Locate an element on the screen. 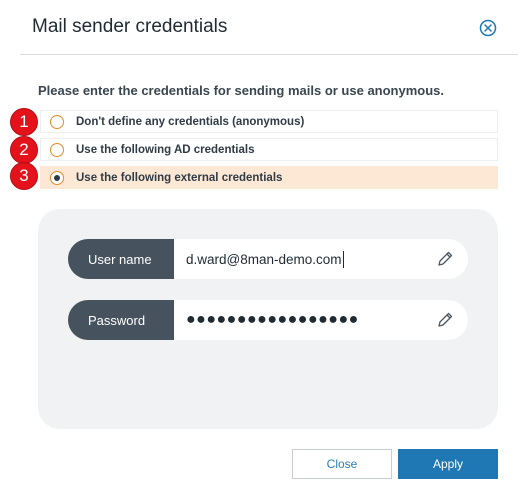 The height and width of the screenshot is (496, 518). option-external-credentials: Use the following external credentials is located at coordinates (269, 177).